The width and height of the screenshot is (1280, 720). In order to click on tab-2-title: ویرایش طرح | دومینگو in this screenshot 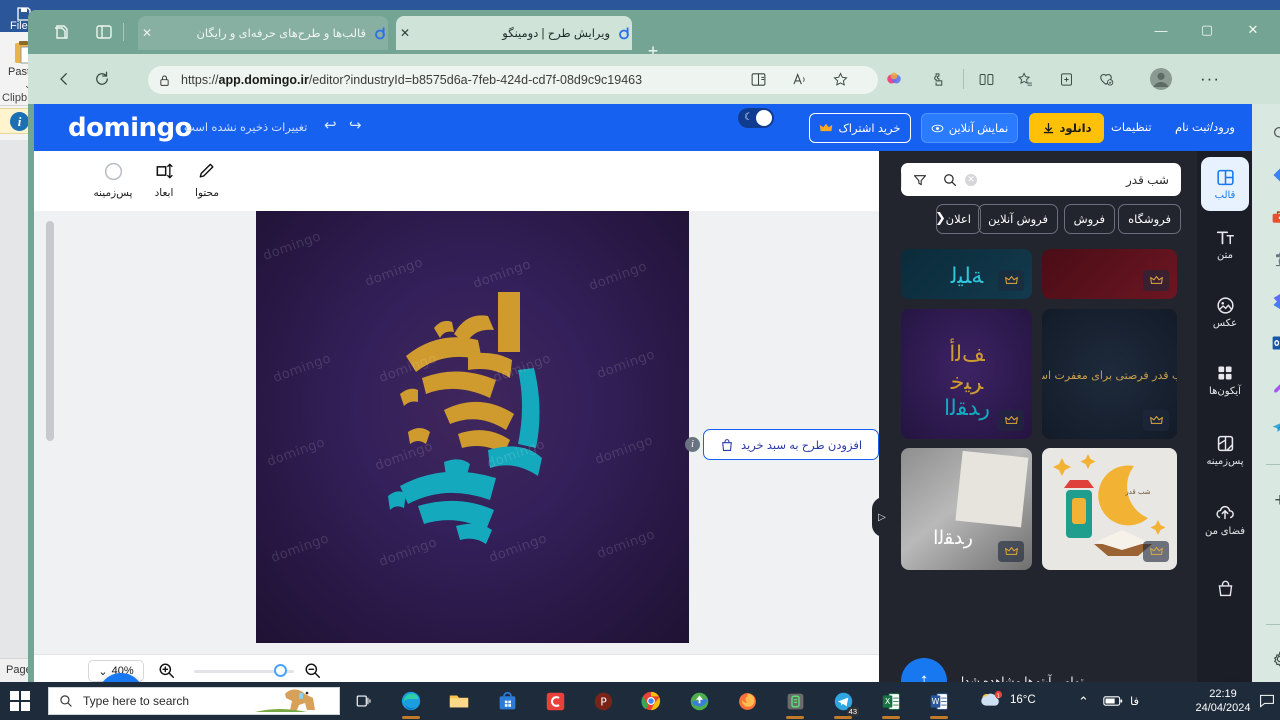, I will do `click(556, 34)`.